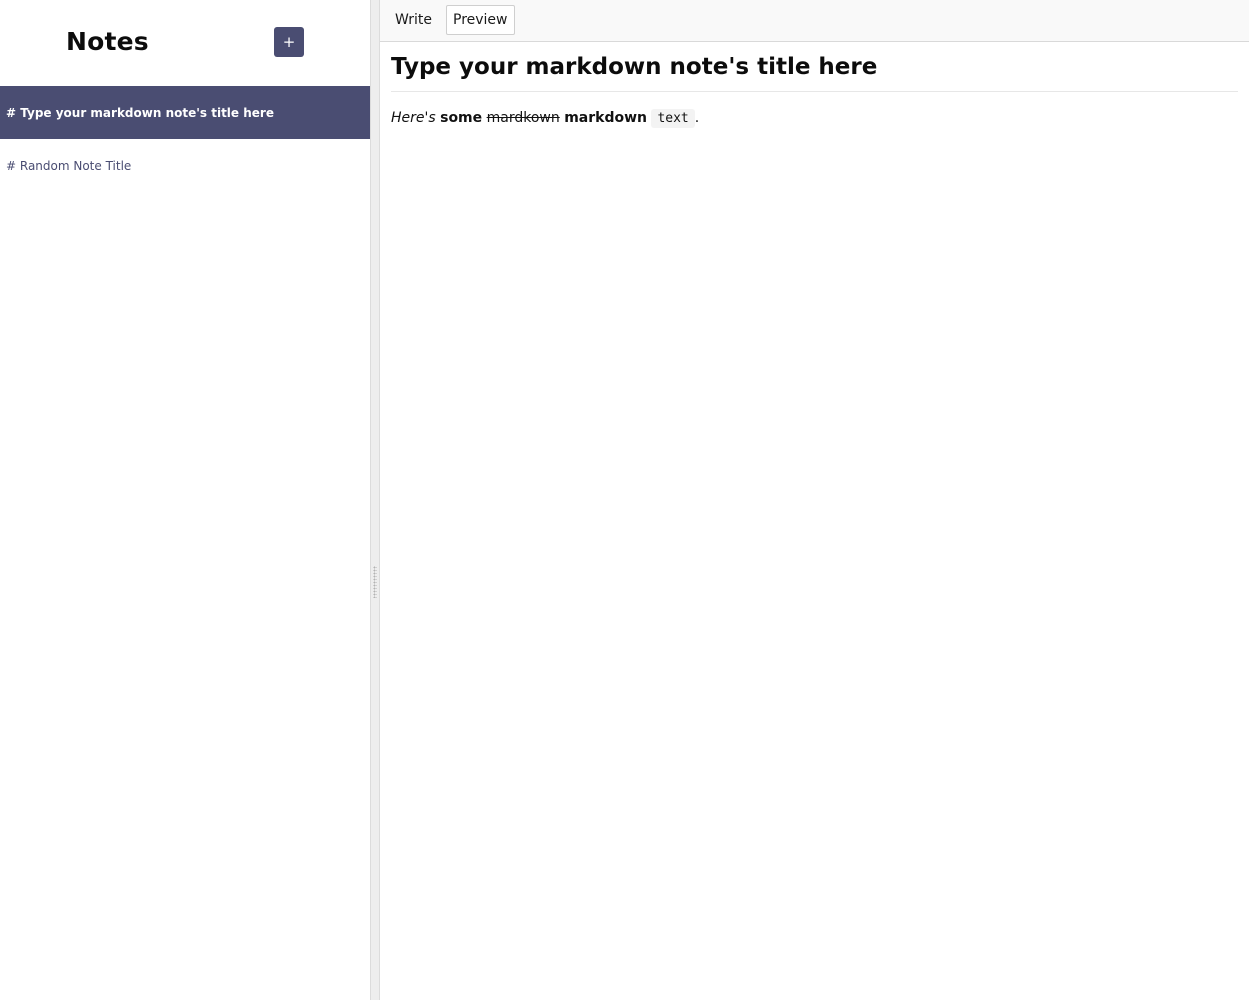  Describe the element at coordinates (814, 67) in the screenshot. I see `preview-heading: Type your markdown note's title here` at that location.